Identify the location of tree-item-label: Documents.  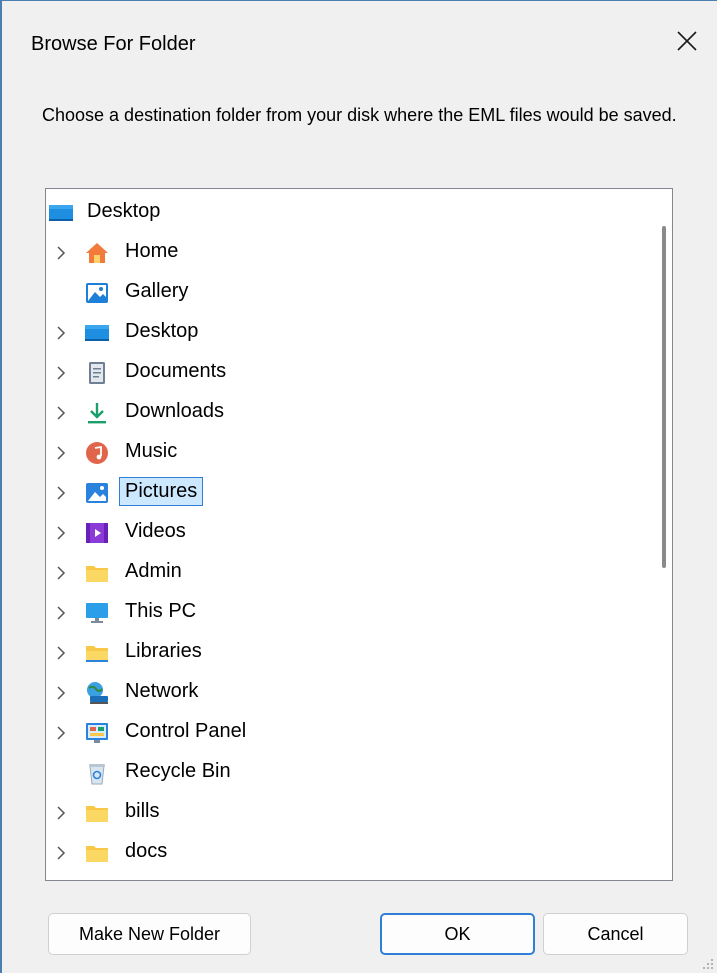
(176, 371).